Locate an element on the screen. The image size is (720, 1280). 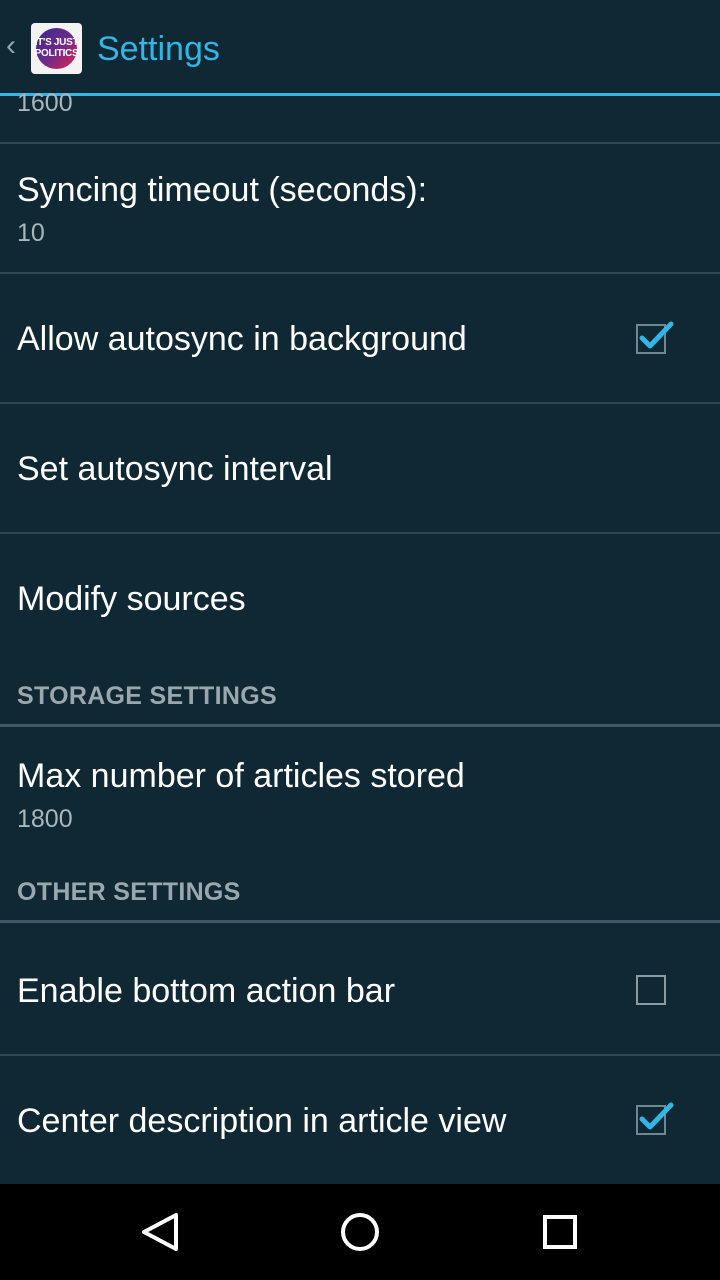
triangle-back-icon is located at coordinates (160, 1232).